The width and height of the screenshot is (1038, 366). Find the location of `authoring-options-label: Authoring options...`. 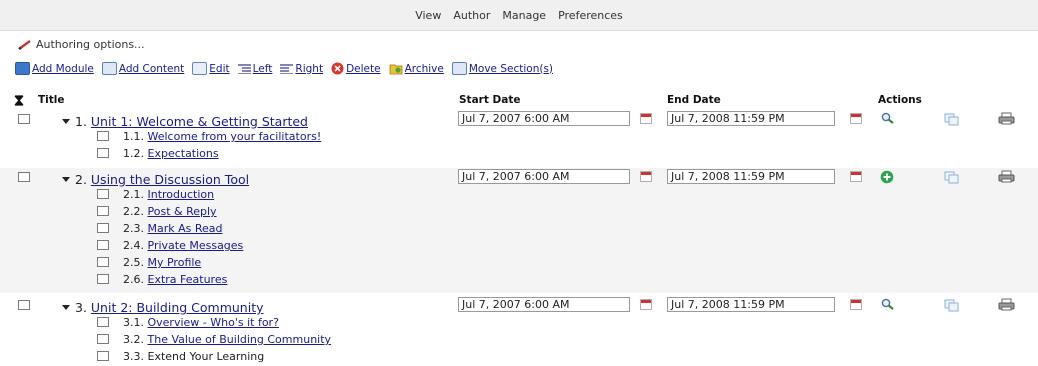

authoring-options-label: Authoring options... is located at coordinates (90, 44).